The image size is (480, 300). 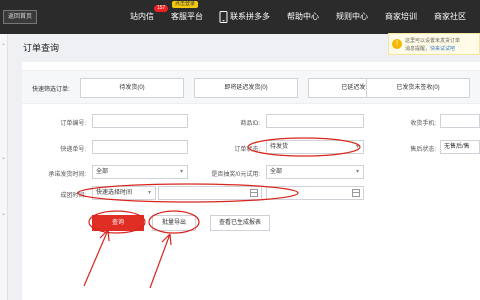 I want to click on phone-icon, so click(x=223, y=17).